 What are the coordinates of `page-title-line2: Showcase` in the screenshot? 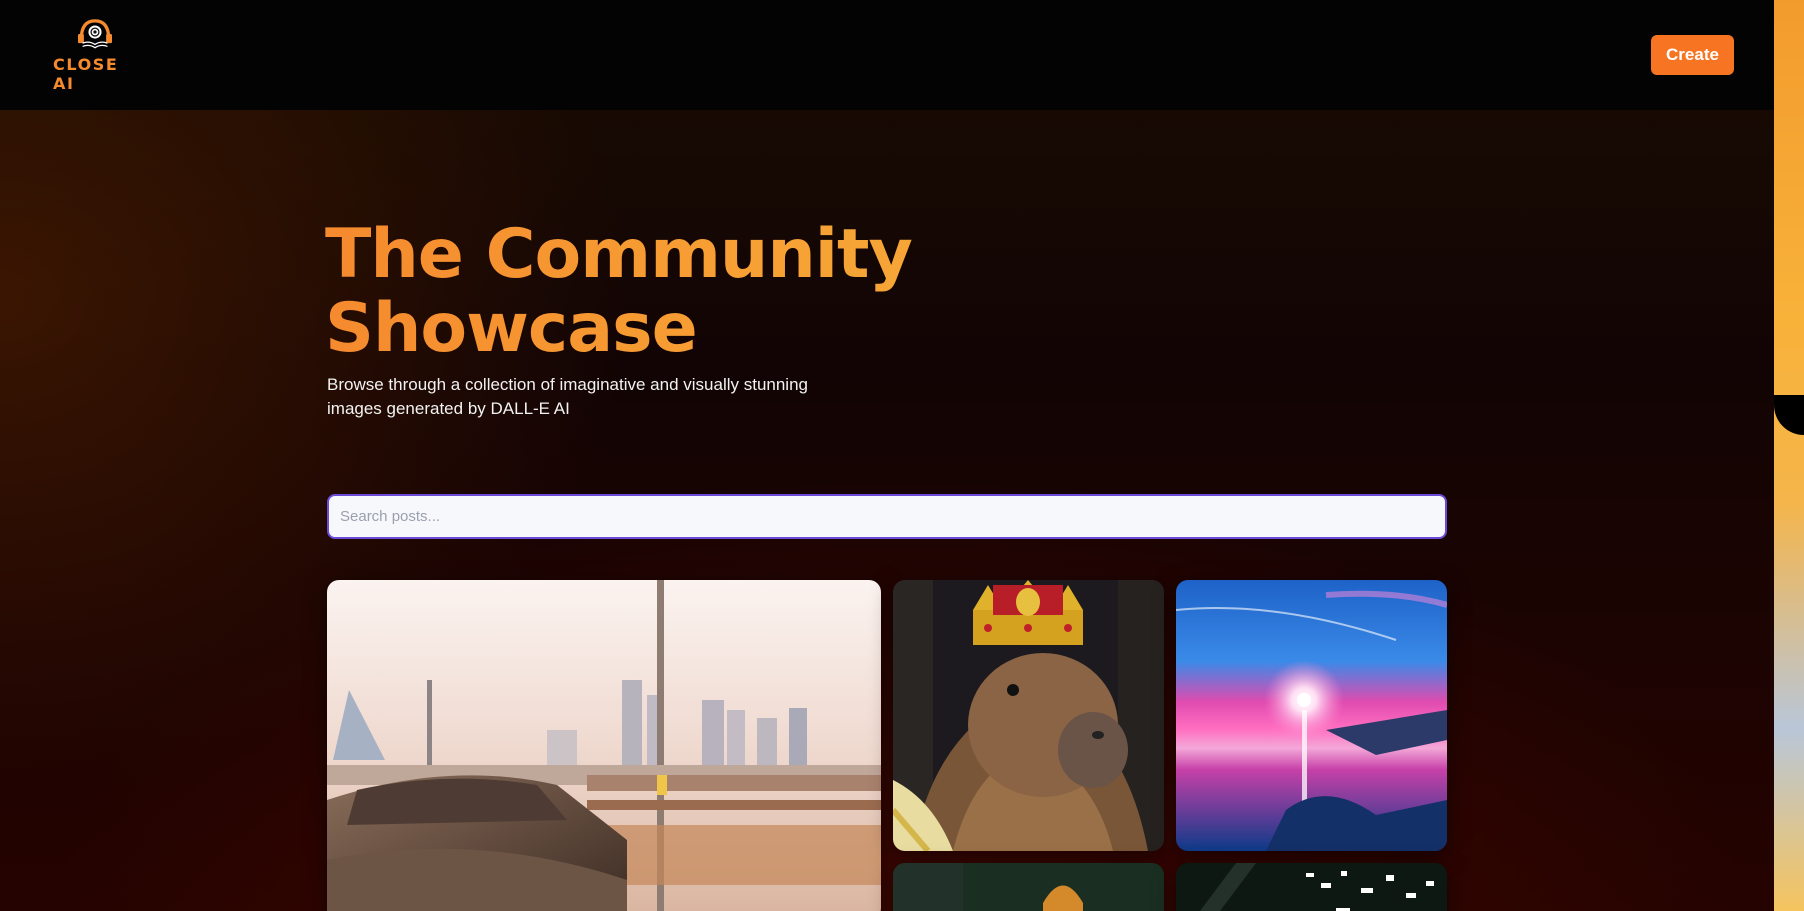 It's located at (511, 328).